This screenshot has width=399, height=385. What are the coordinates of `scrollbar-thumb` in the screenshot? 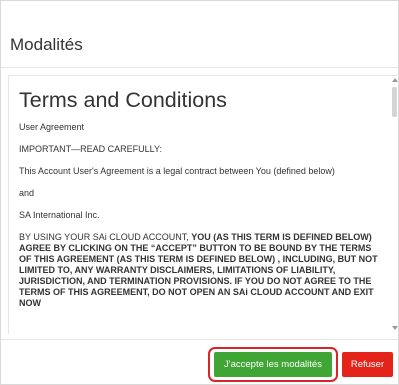 It's located at (394, 102).